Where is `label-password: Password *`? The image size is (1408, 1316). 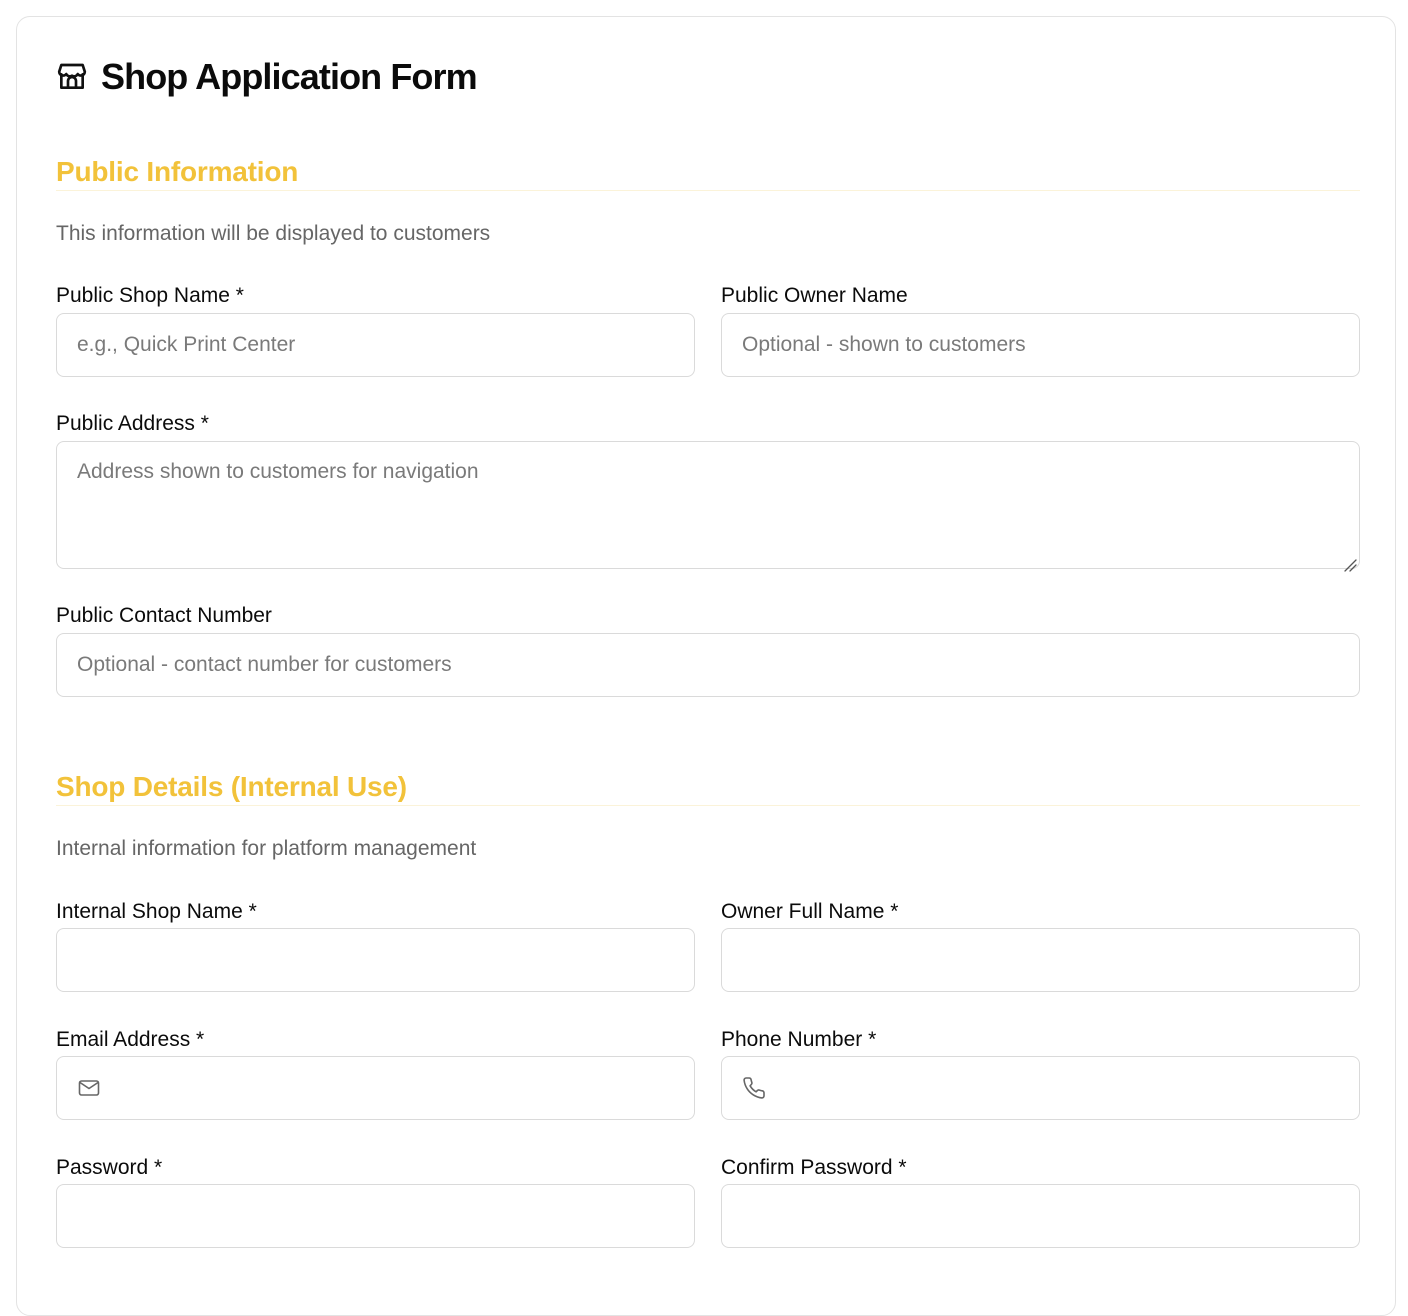 label-password: Password * is located at coordinates (109, 1167).